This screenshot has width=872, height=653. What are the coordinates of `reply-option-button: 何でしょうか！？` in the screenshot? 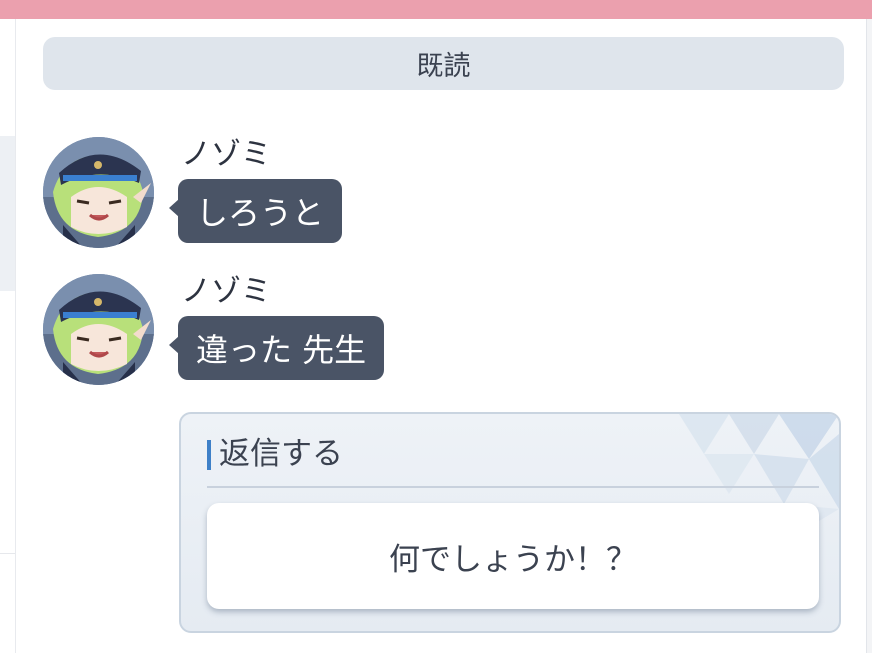 It's located at (513, 556).